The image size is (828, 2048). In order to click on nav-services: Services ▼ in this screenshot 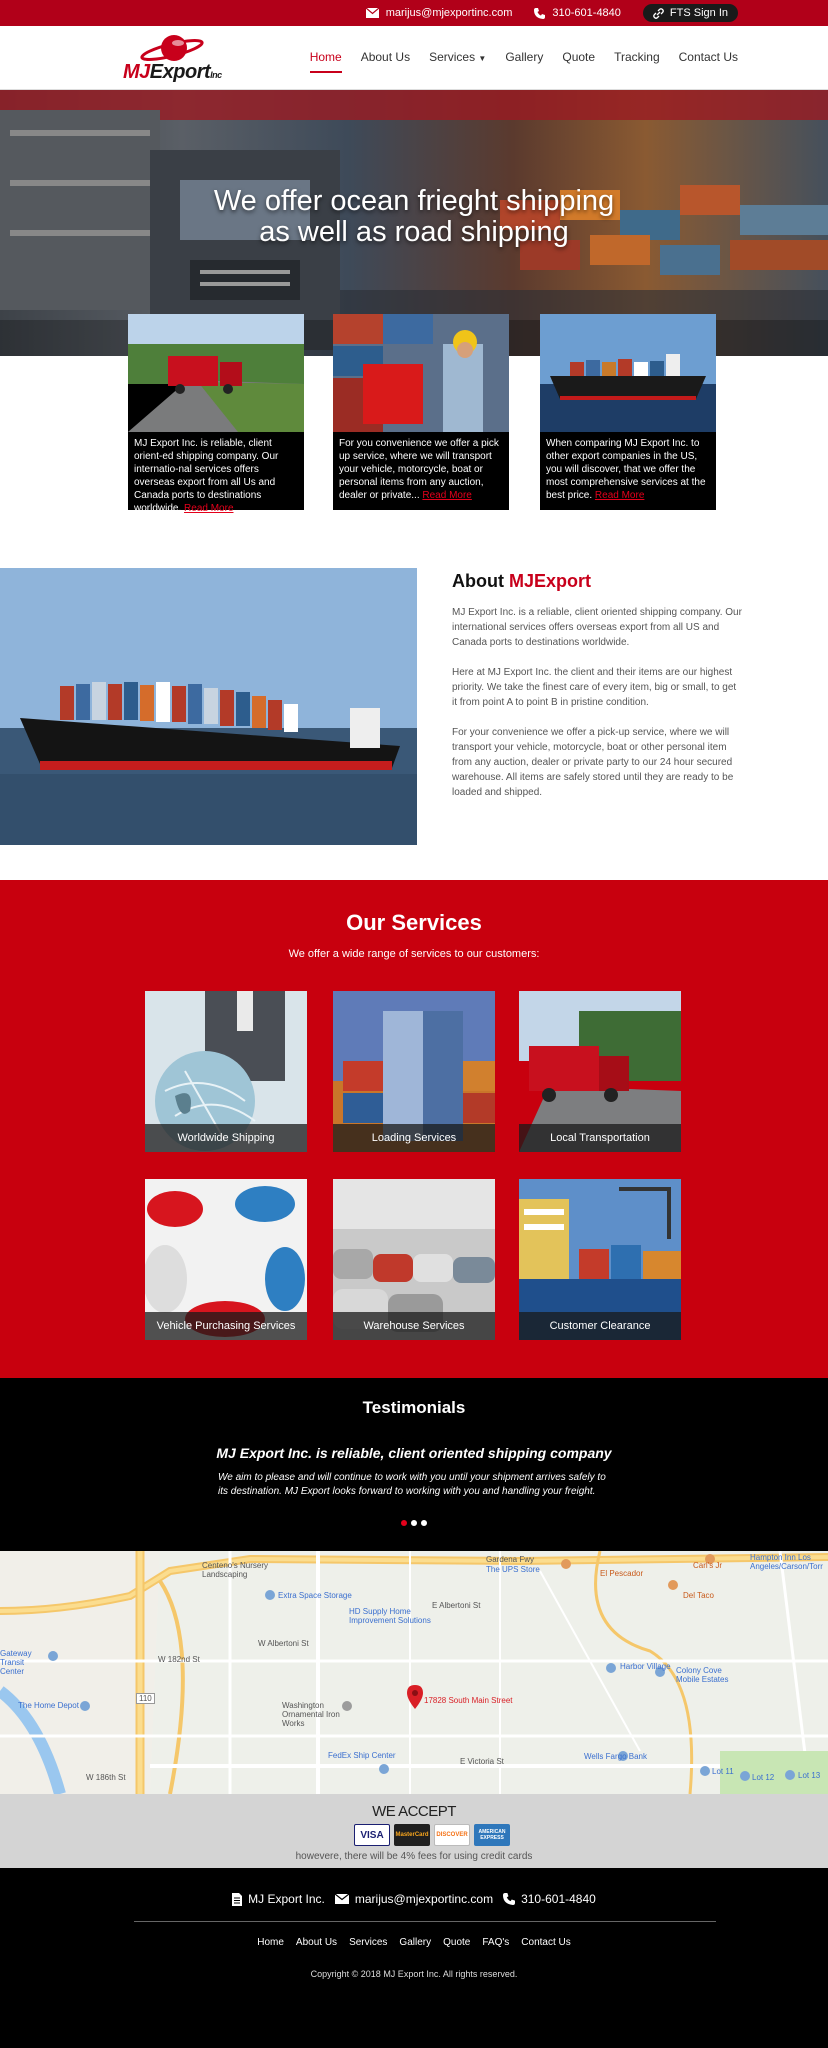, I will do `click(457, 61)`.